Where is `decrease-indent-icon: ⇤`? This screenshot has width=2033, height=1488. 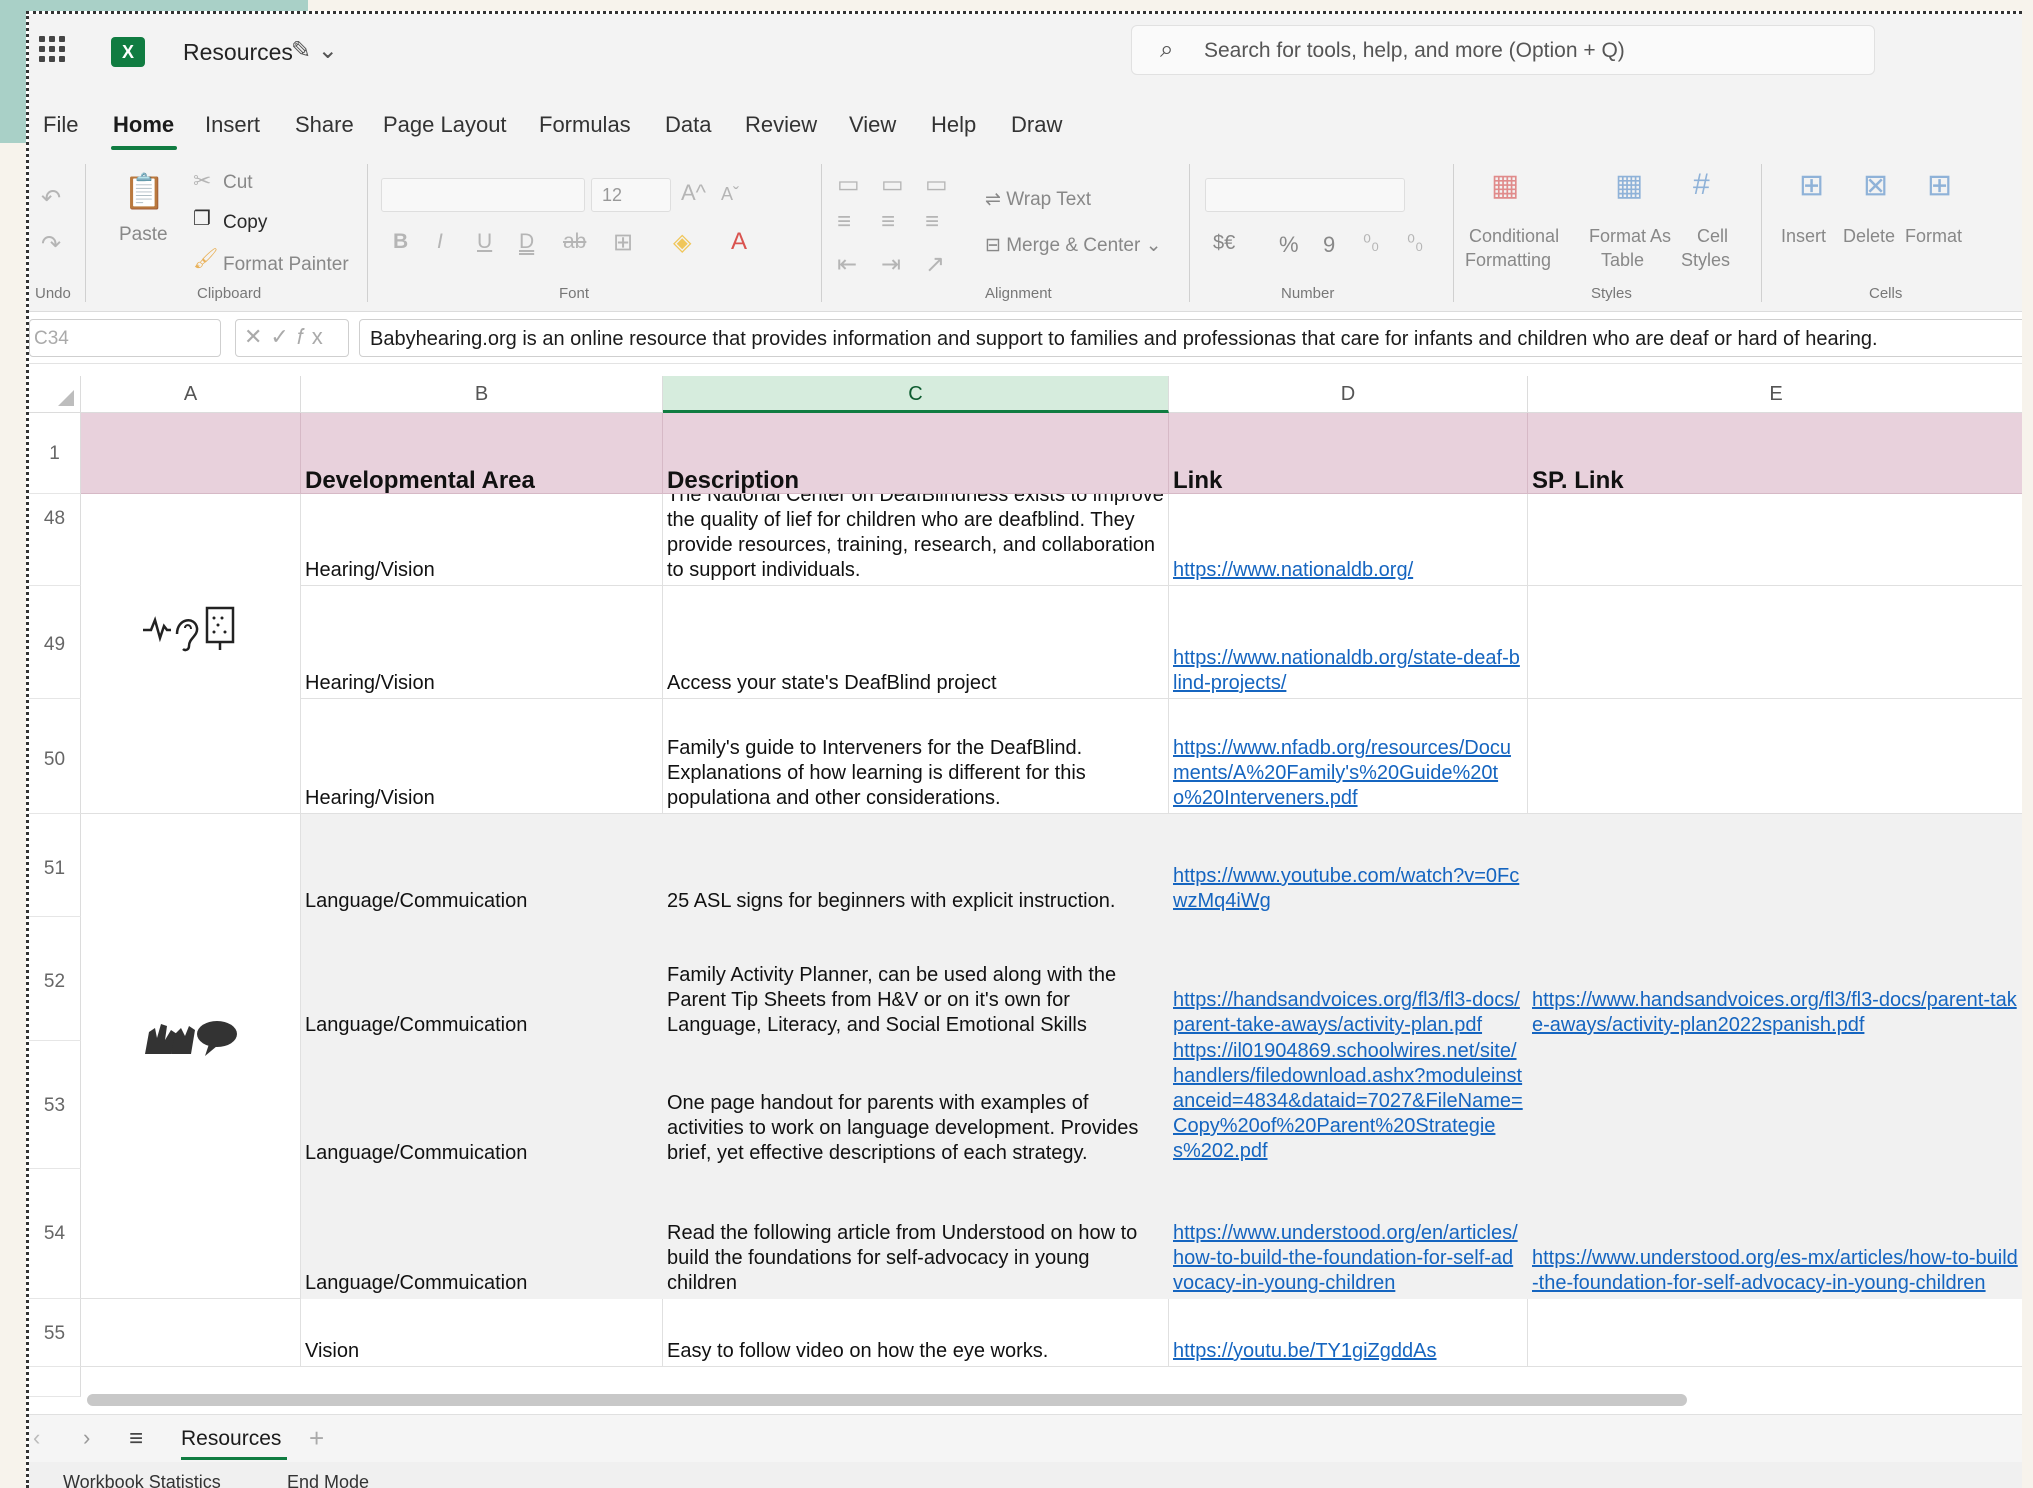 decrease-indent-icon: ⇤ is located at coordinates (847, 264).